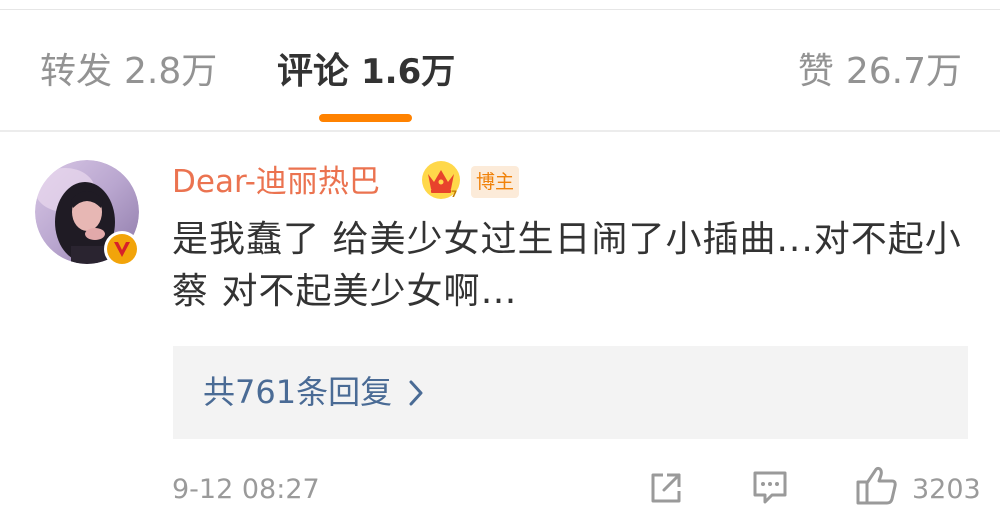 The height and width of the screenshot is (519, 1000). Describe the element at coordinates (246, 489) in the screenshot. I see `comment-timestamp: 9-12 08:27` at that location.